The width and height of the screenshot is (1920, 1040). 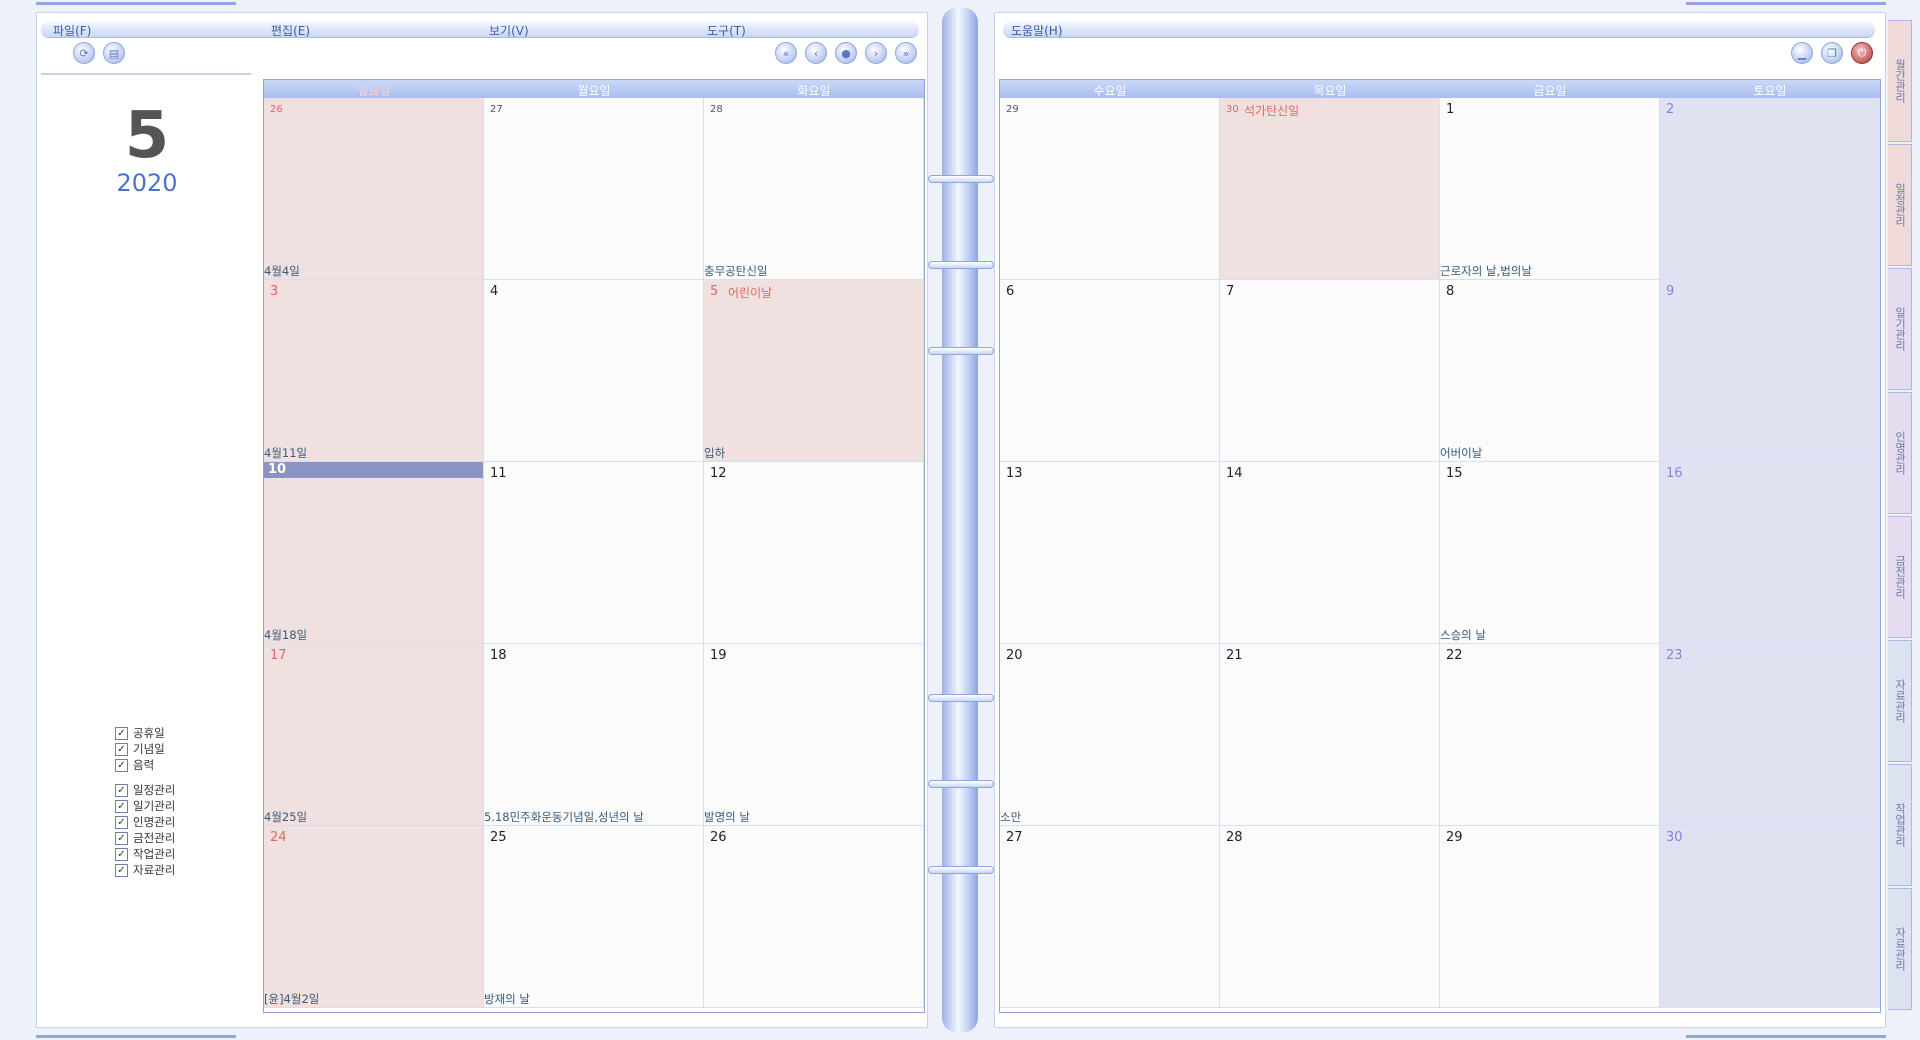 I want to click on corner-bottom-right, so click(x=1786, y=1036).